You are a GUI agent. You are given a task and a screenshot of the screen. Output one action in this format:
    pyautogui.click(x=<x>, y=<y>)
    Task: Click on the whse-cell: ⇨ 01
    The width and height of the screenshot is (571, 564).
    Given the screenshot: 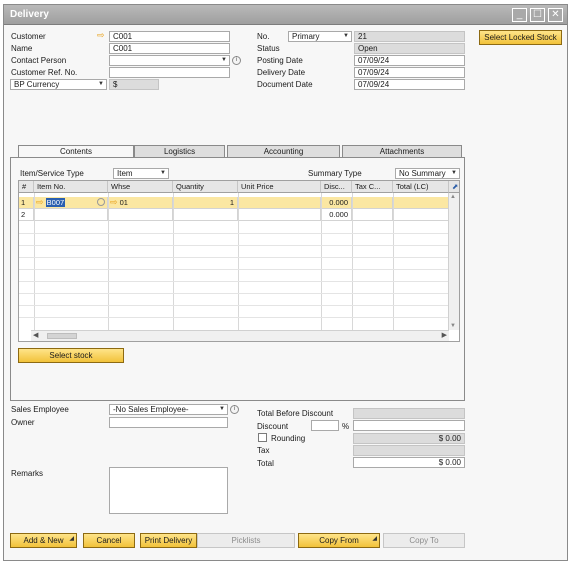 What is the action you would take?
    pyautogui.click(x=140, y=203)
    